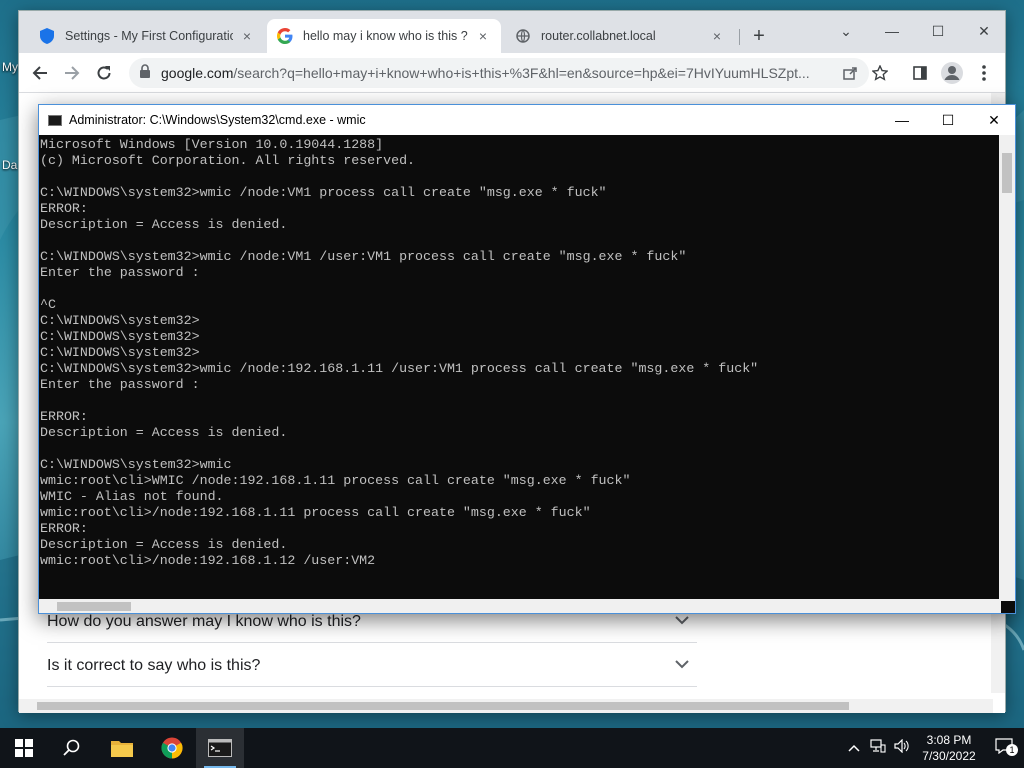 The width and height of the screenshot is (1024, 768). What do you see at coordinates (120, 384) in the screenshot?
I see `console-line: Enter the password :` at bounding box center [120, 384].